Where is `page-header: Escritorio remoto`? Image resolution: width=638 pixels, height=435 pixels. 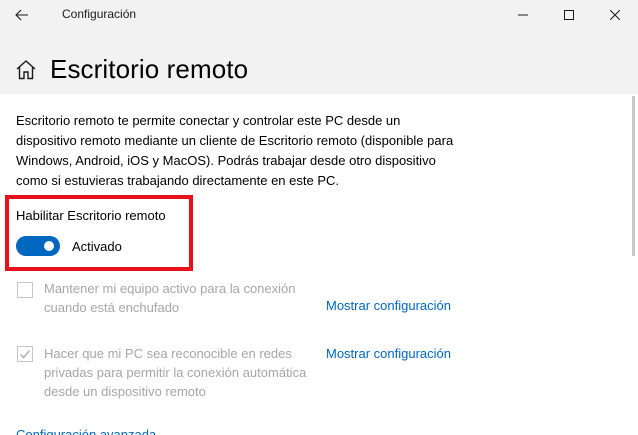
page-header: Escritorio remoto is located at coordinates (319, 62).